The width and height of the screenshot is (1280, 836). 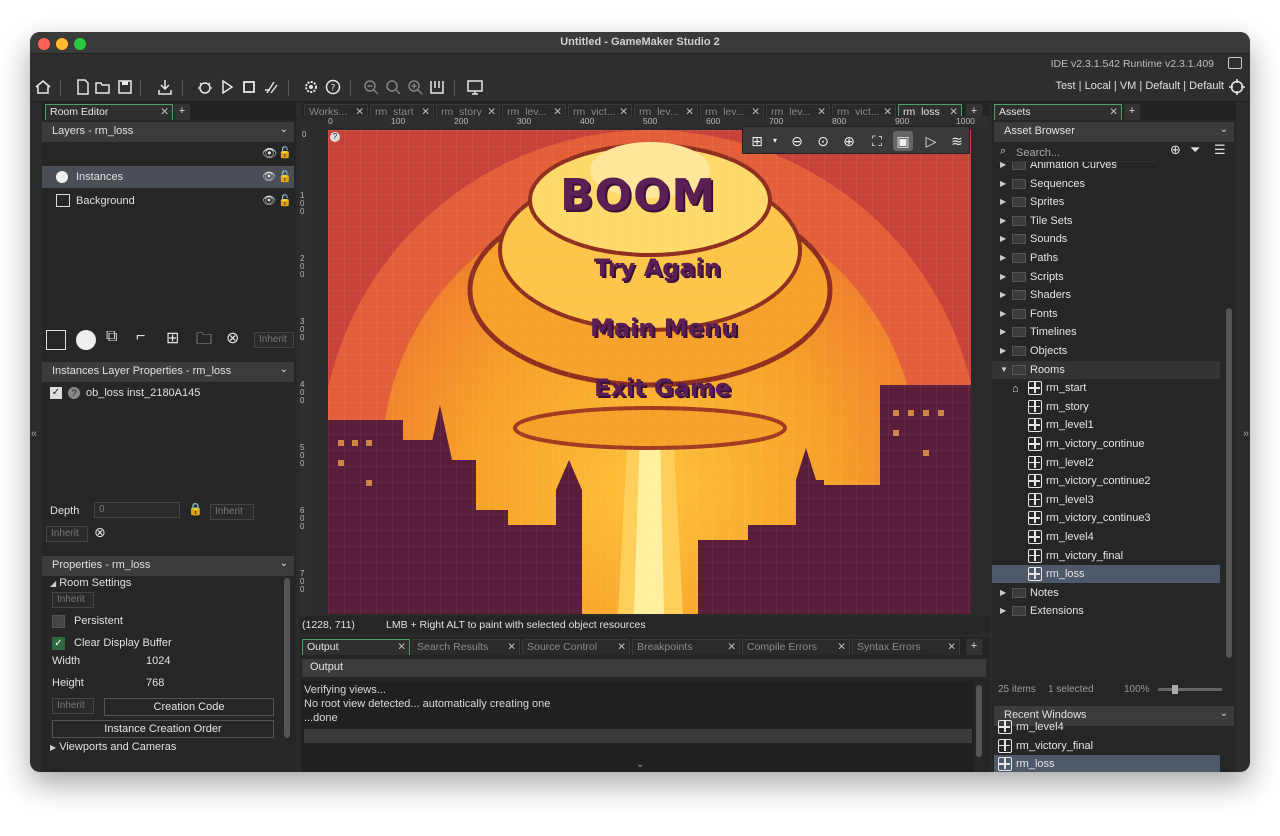 What do you see at coordinates (58, 621) in the screenshot?
I see `persistent-checkbox` at bounding box center [58, 621].